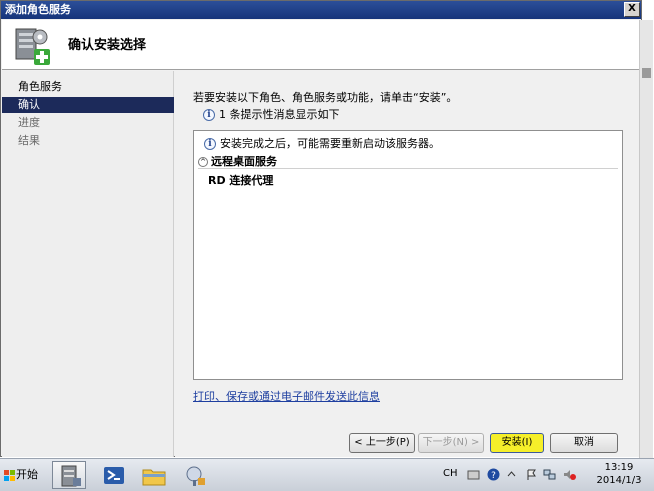  What do you see at coordinates (88, 87) in the screenshot?
I see `nav-item-role-services: 角色服务` at bounding box center [88, 87].